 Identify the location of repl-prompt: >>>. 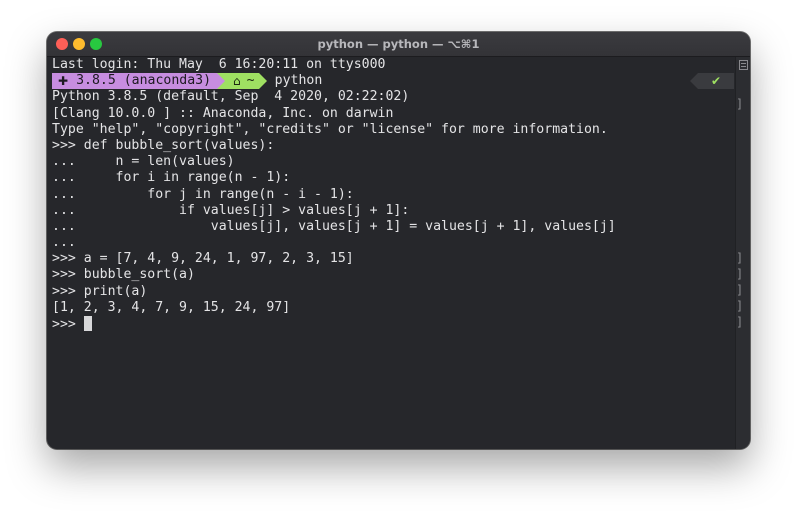
(68, 324).